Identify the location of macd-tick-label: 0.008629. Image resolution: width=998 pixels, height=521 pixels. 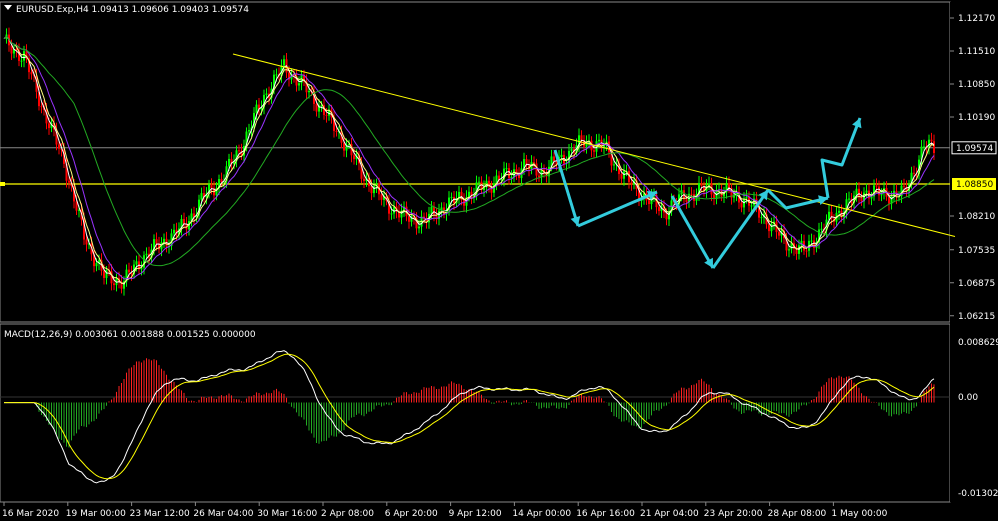
(978, 343).